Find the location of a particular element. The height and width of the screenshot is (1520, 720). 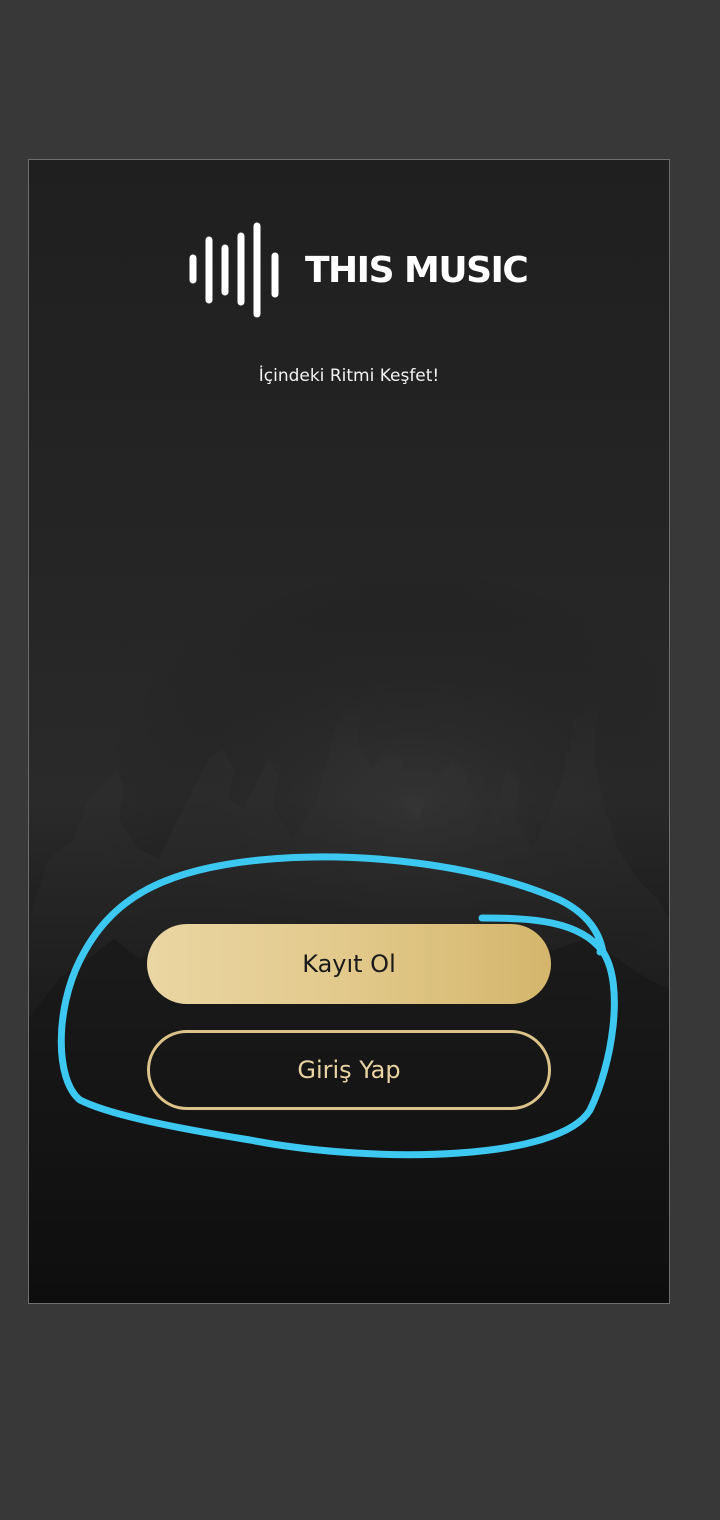

app-name: THIS MUSIC is located at coordinates (417, 270).